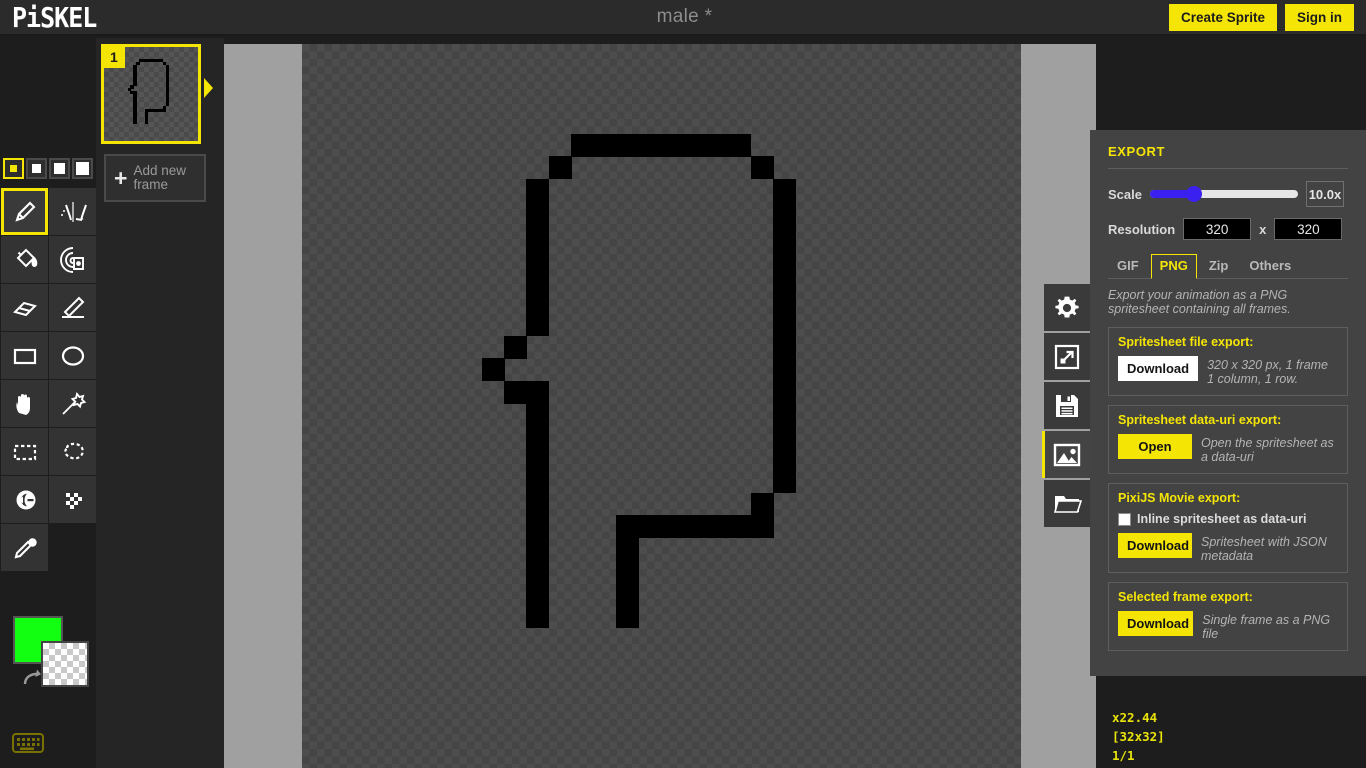 The width and height of the screenshot is (1366, 768). Describe the element at coordinates (1222, 17) in the screenshot. I see `create-sprite-button: Create Sprite` at that location.